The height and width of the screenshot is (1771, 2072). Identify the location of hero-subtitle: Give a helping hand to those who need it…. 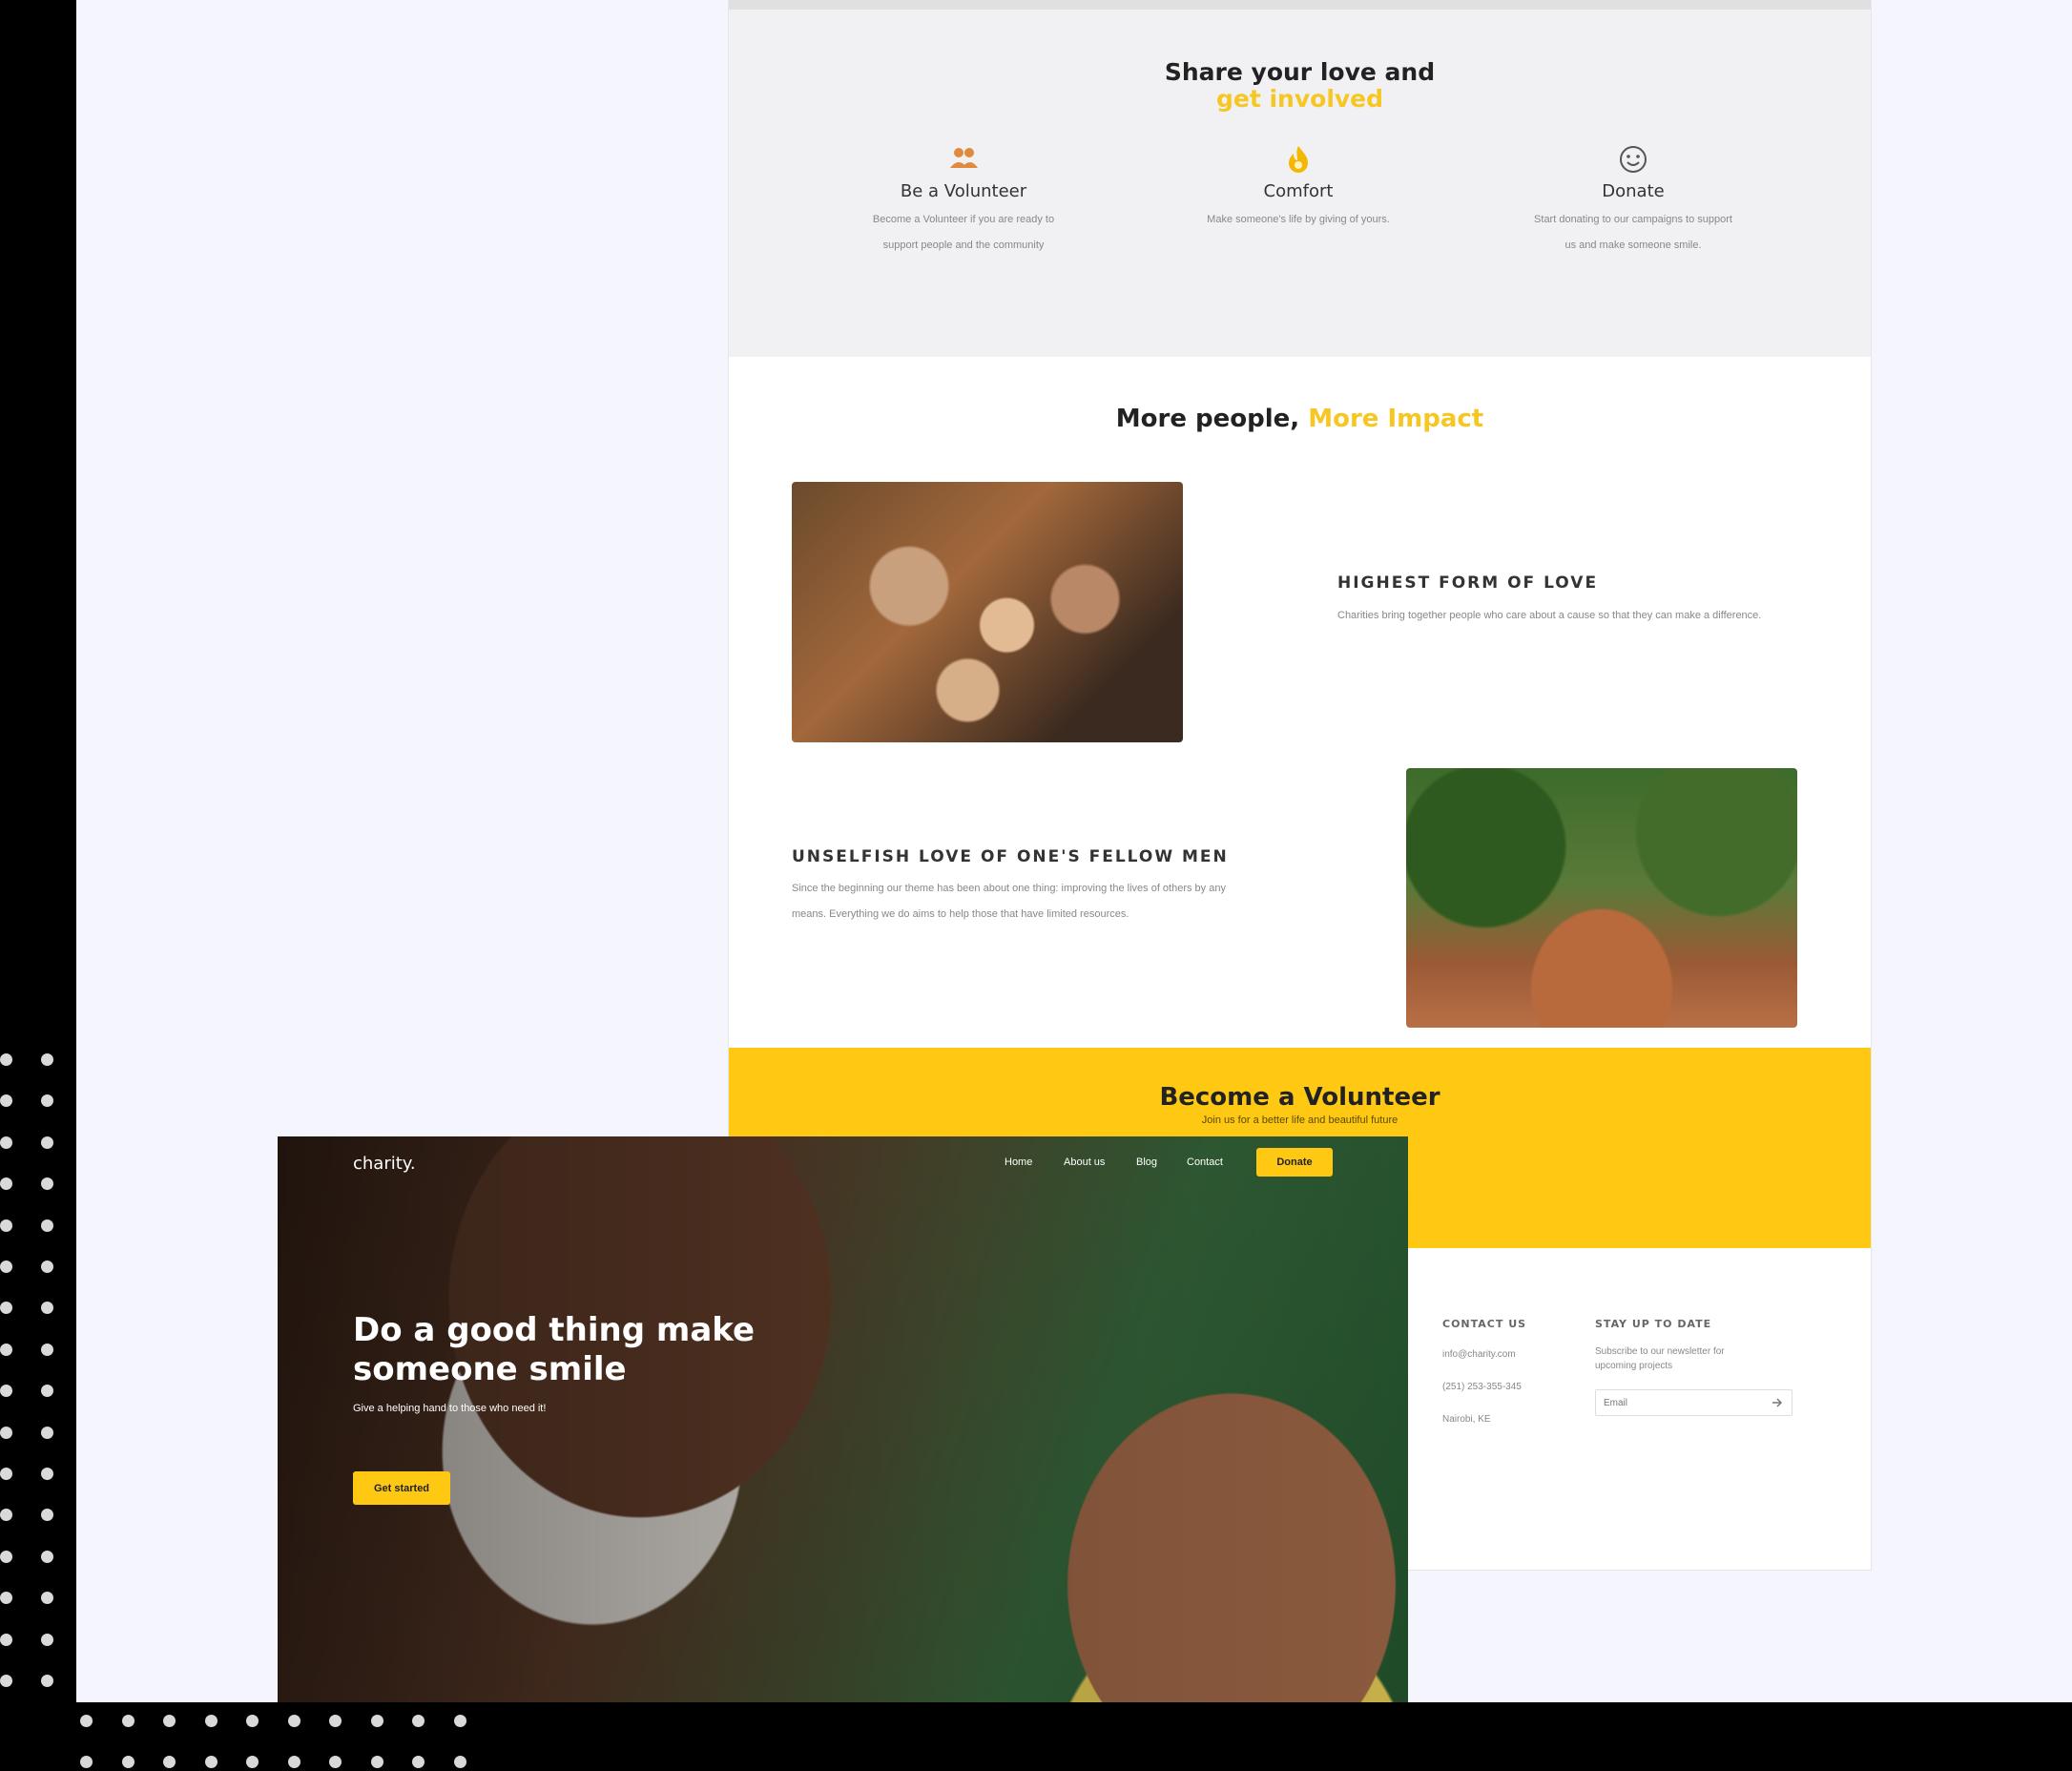
(450, 1408).